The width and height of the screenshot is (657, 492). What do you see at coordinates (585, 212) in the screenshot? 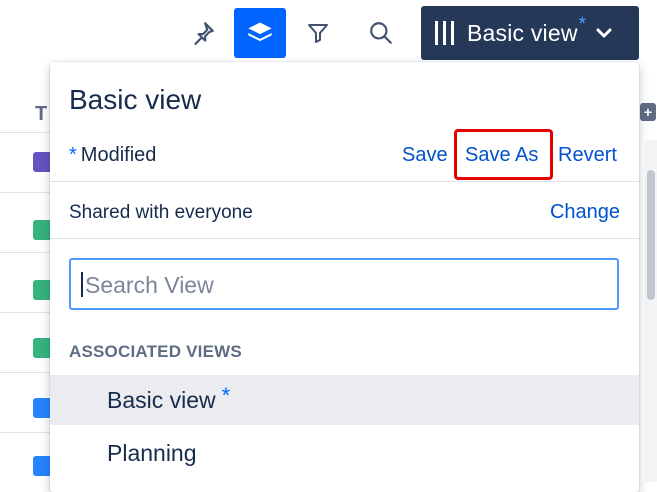
I see `change-sharing-link: Change` at bounding box center [585, 212].